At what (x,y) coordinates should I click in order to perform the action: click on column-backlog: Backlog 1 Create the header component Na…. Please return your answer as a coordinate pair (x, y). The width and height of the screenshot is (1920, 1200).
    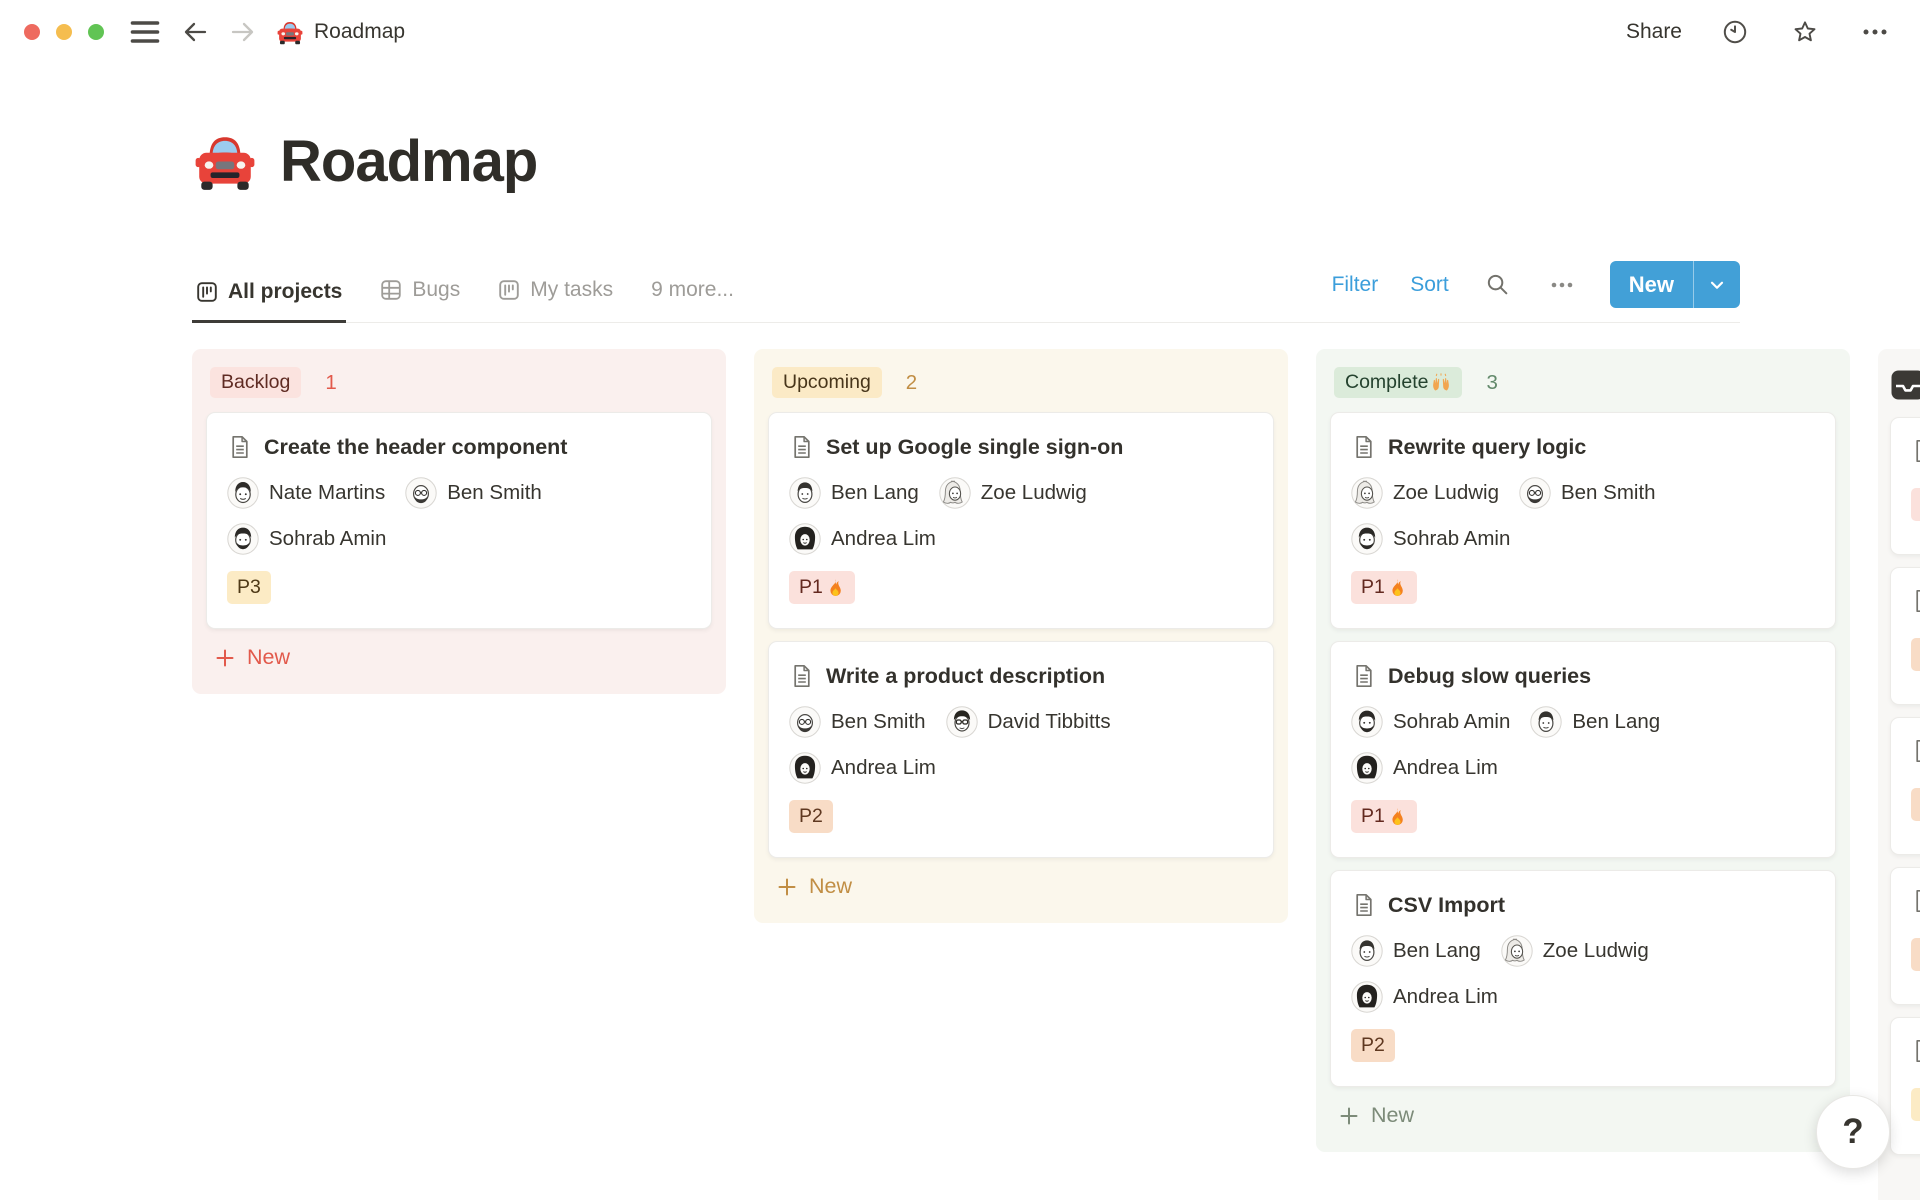
    Looking at the image, I should click on (459, 521).